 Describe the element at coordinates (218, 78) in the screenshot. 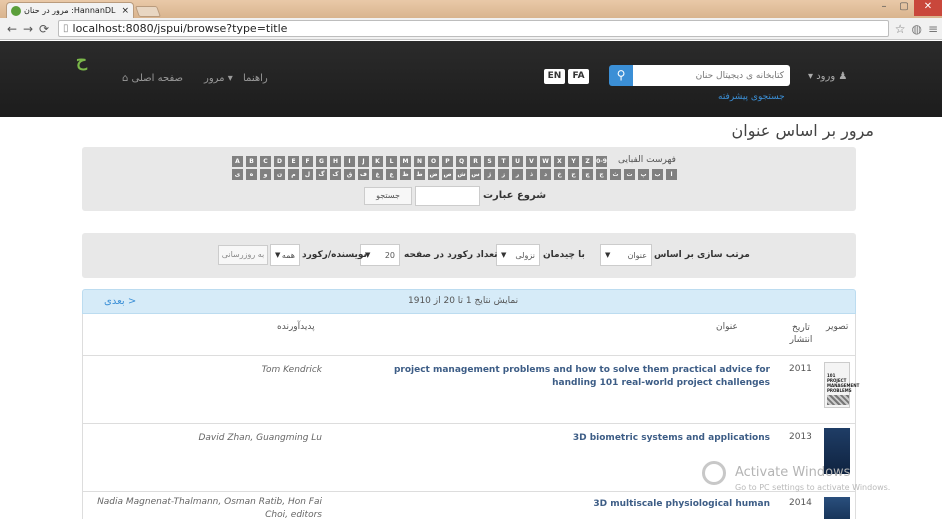

I see `nav-browse: مرور ▾` at that location.